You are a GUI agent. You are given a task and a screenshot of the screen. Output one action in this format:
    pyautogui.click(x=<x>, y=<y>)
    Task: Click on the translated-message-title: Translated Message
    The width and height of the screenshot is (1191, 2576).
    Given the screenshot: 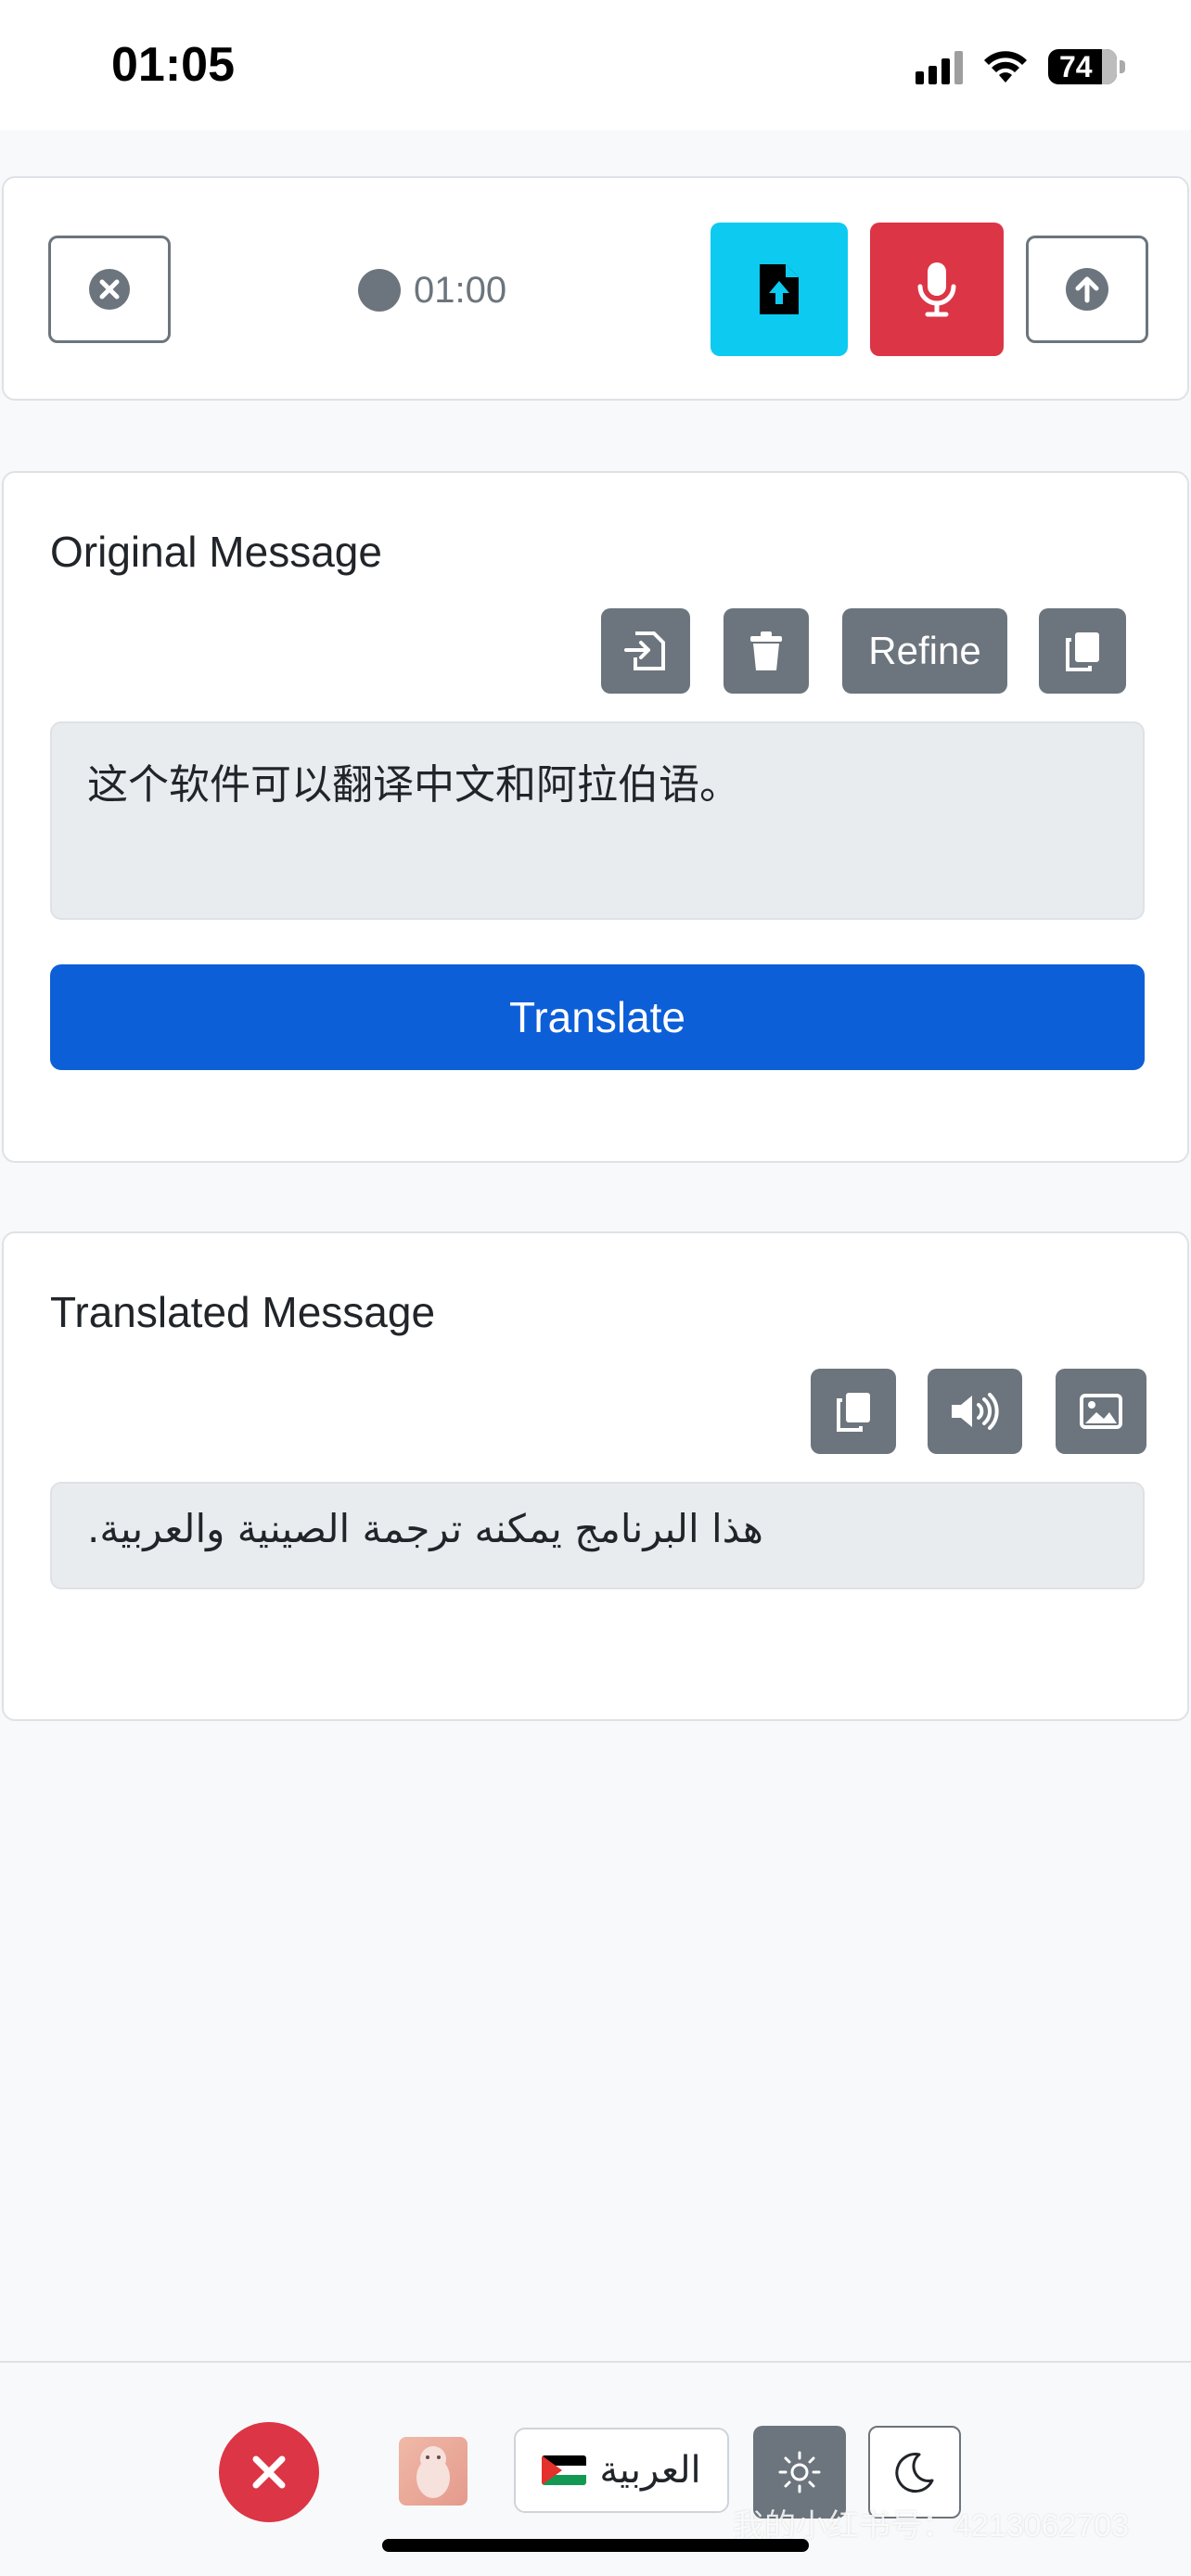 What is the action you would take?
    pyautogui.click(x=243, y=1312)
    